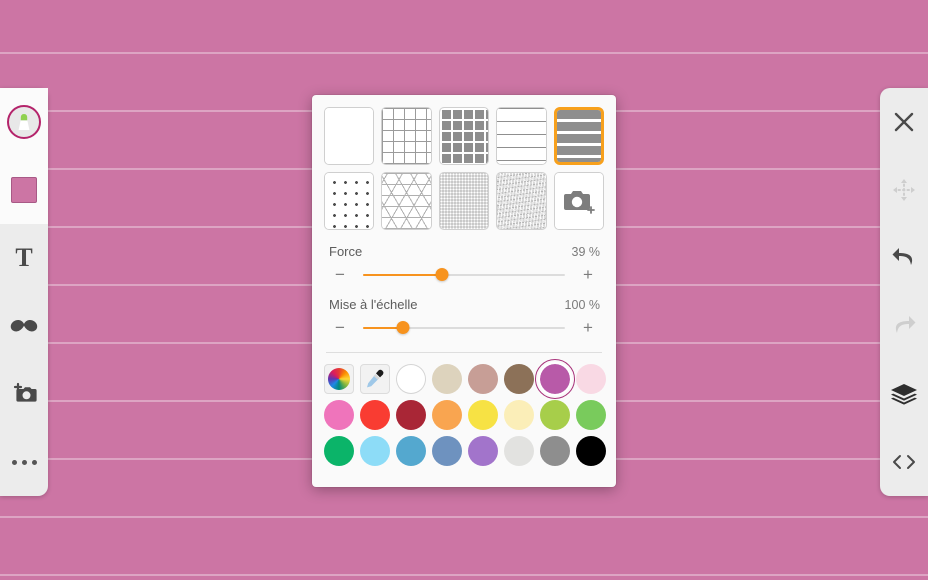 This screenshot has width=928, height=580. What do you see at coordinates (375, 451) in the screenshot?
I see `color-sky-blue` at bounding box center [375, 451].